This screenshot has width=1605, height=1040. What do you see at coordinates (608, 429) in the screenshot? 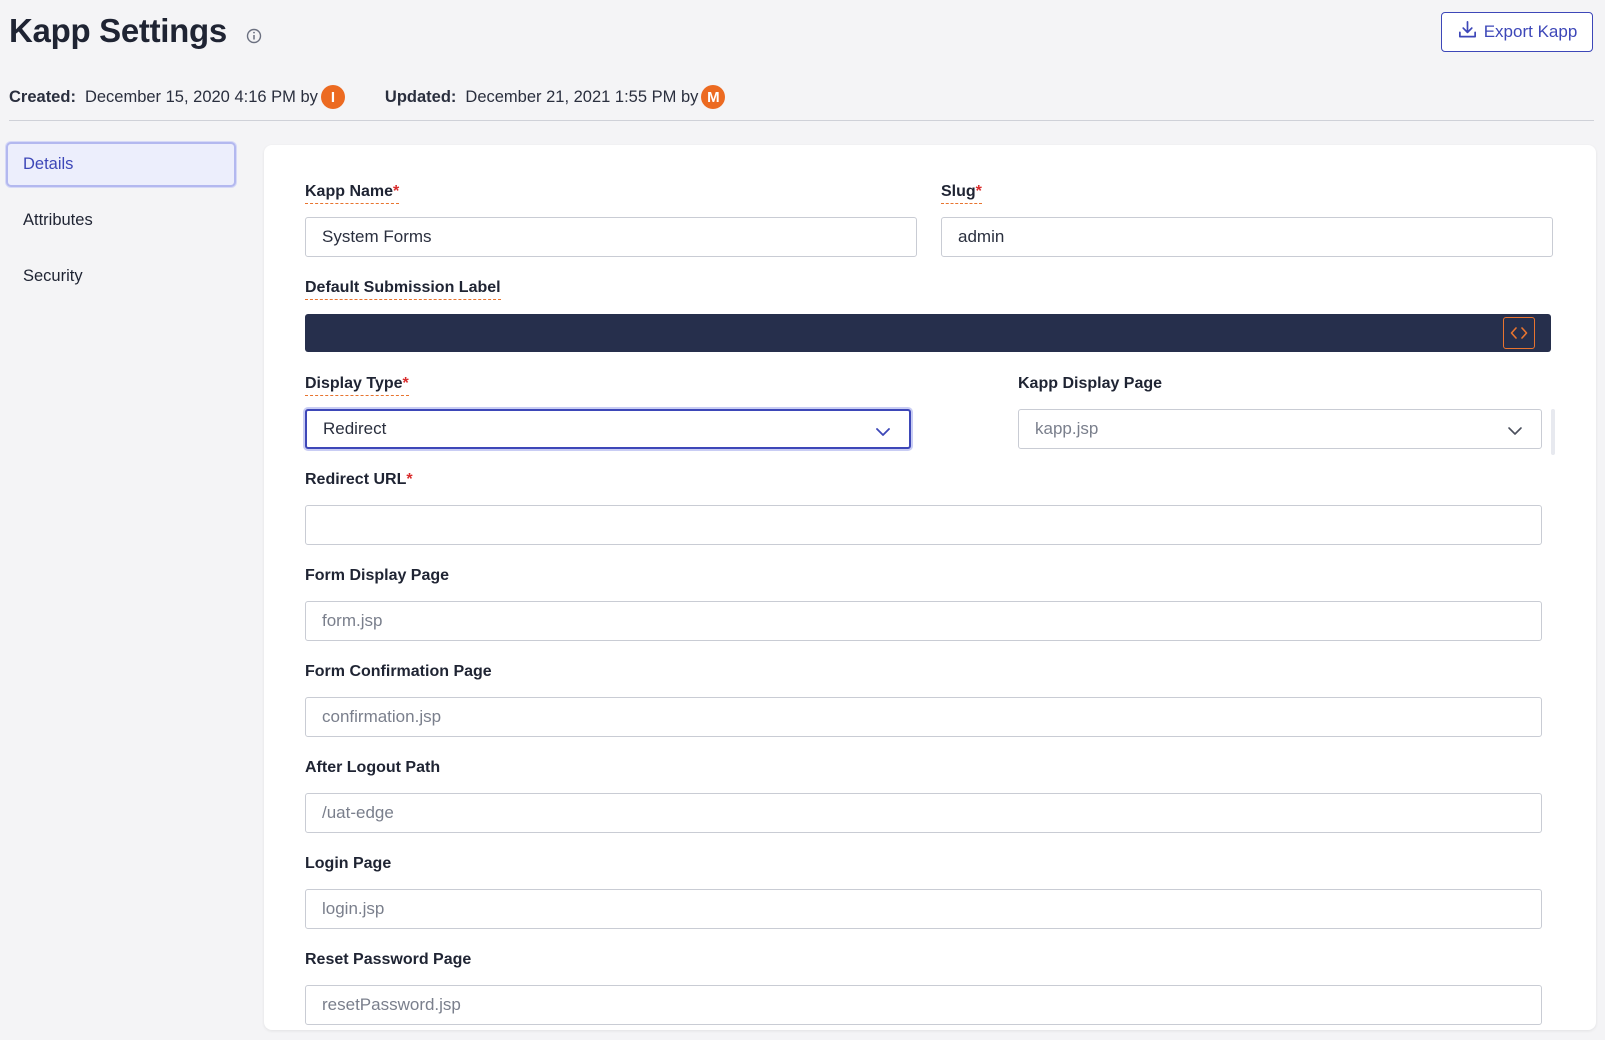
I see `display-type-select: Redirect` at bounding box center [608, 429].